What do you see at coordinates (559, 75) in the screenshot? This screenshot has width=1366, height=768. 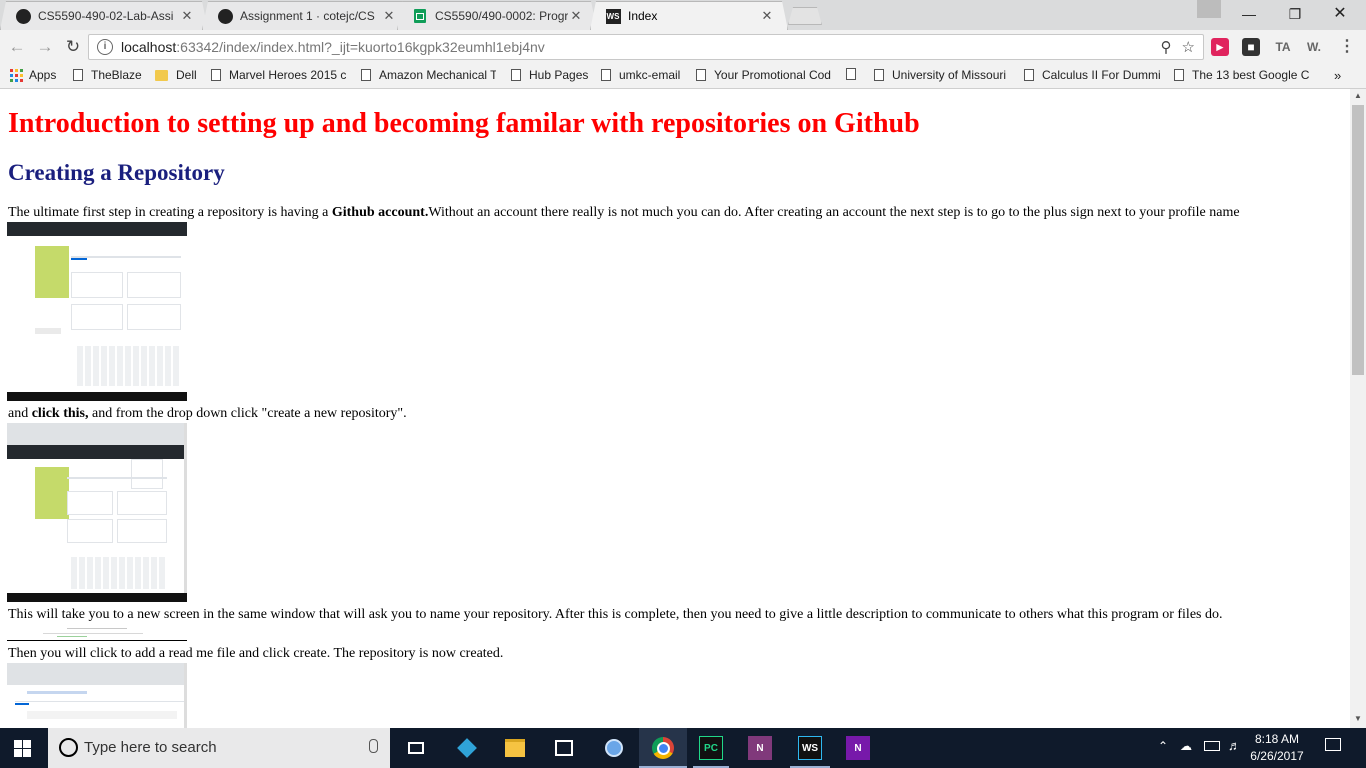 I see `bookmark-label: Hub Pages` at bounding box center [559, 75].